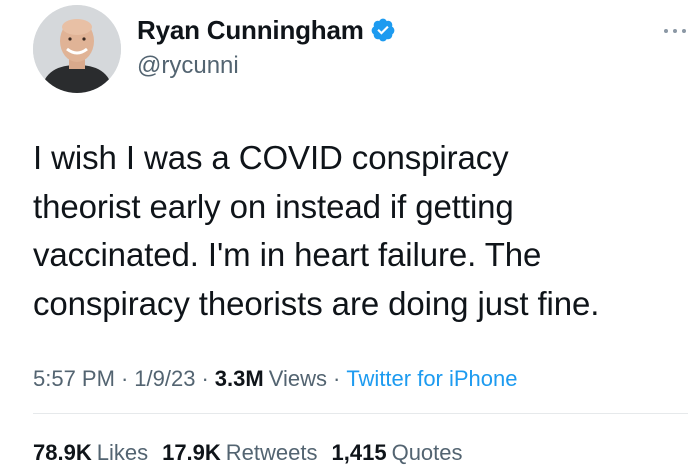 The height and width of the screenshot is (470, 700). What do you see at coordinates (239, 378) in the screenshot?
I see `views-count: 3.3M` at bounding box center [239, 378].